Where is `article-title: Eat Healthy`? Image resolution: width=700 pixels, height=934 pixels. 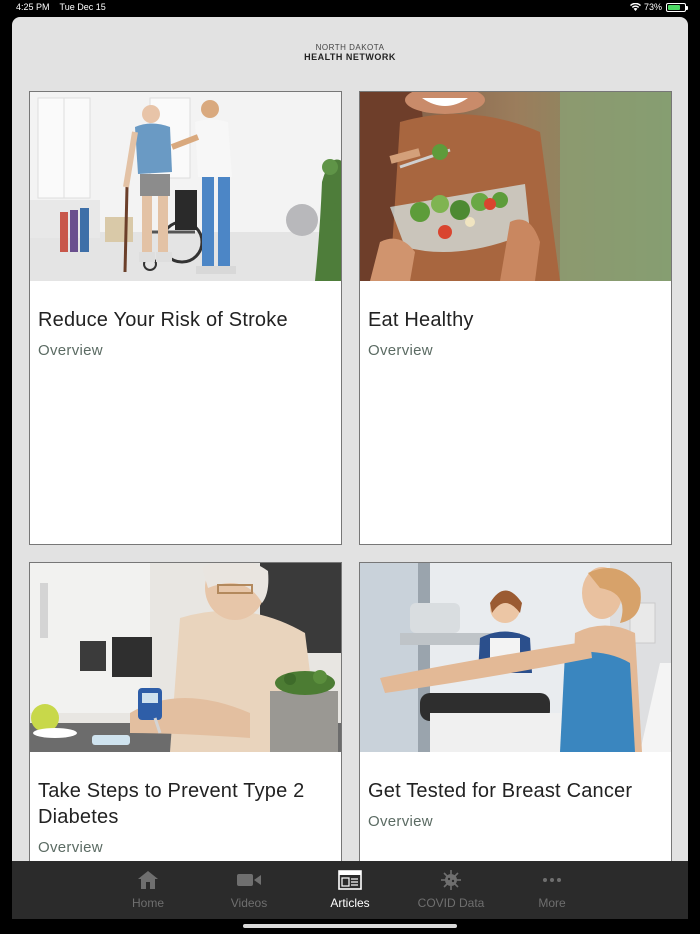 article-title: Eat Healthy is located at coordinates (421, 320).